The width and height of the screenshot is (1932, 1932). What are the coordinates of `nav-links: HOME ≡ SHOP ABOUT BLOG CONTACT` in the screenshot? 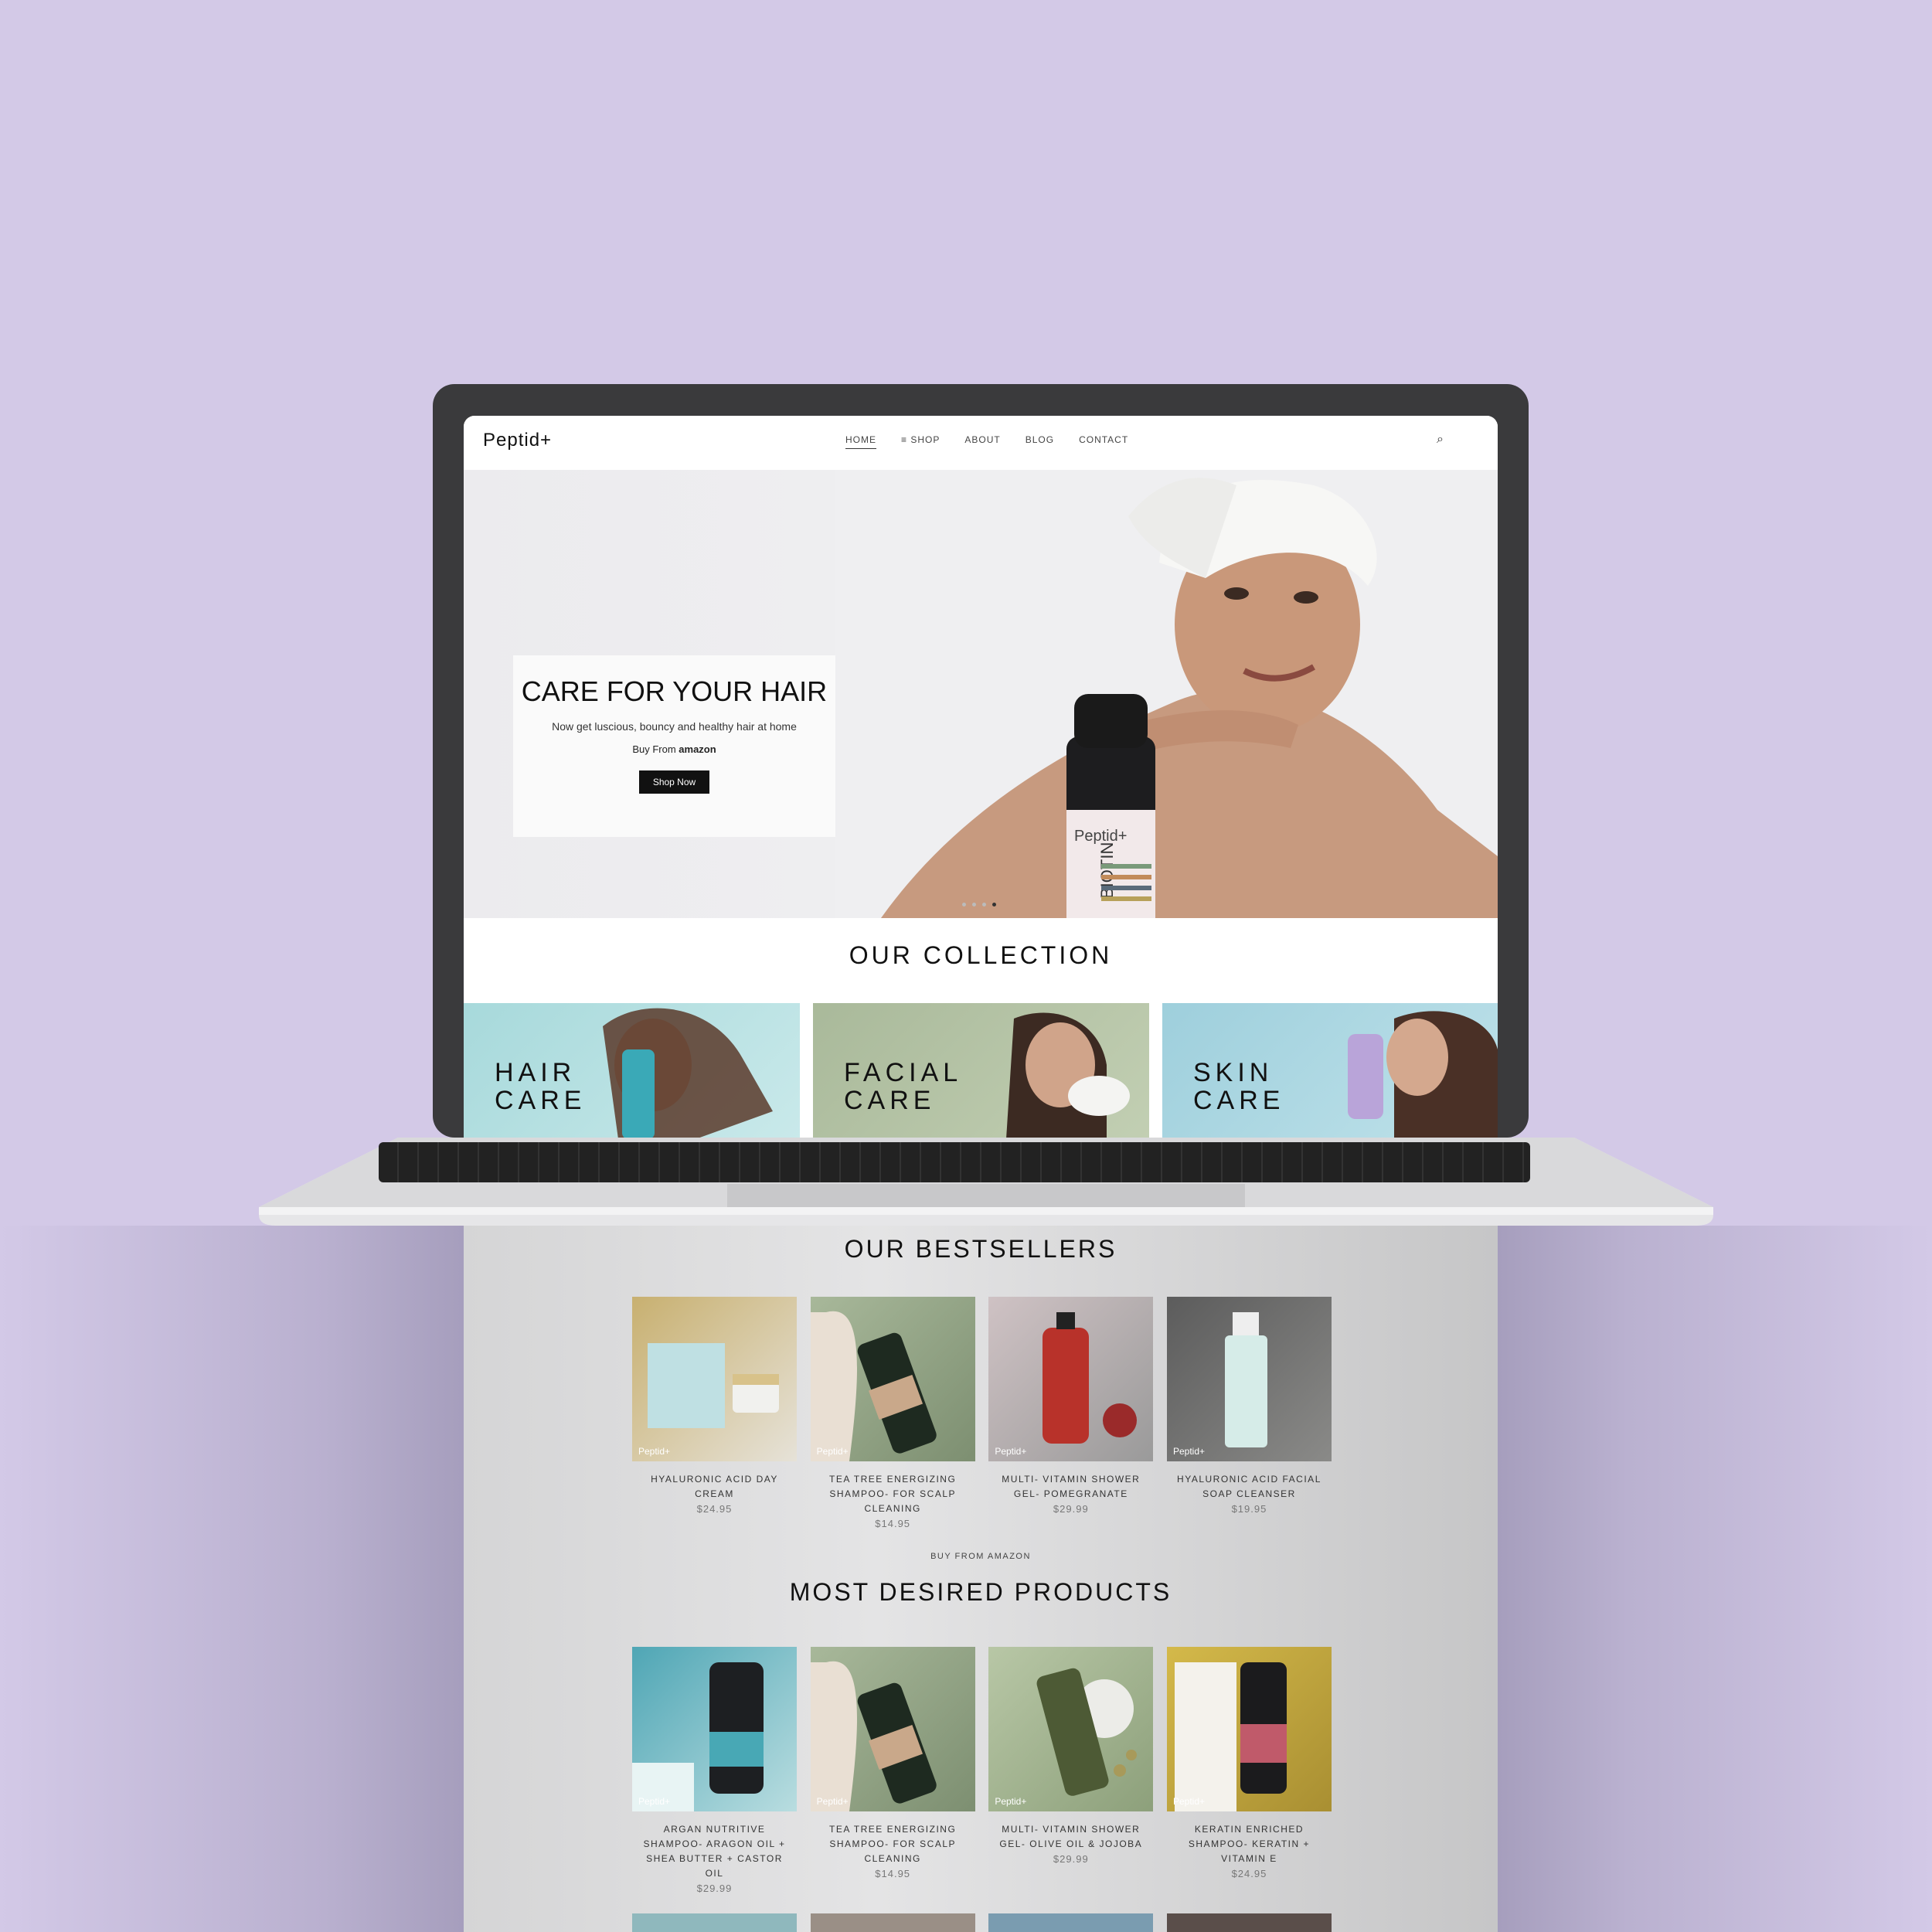 It's located at (986, 442).